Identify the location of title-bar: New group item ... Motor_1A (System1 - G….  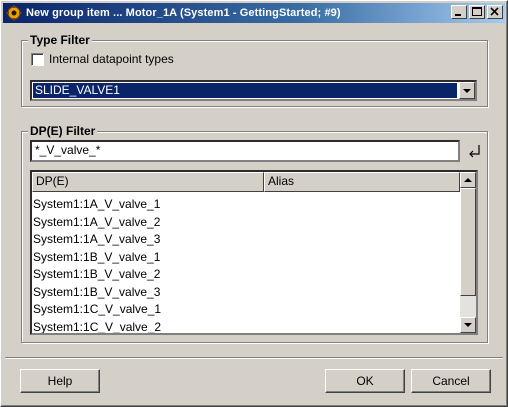
(254, 13).